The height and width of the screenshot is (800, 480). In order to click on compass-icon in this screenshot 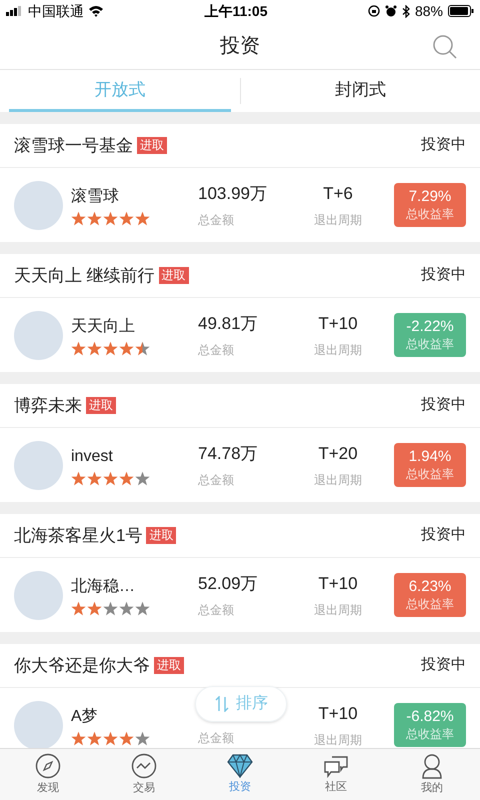, I will do `click(48, 765)`.